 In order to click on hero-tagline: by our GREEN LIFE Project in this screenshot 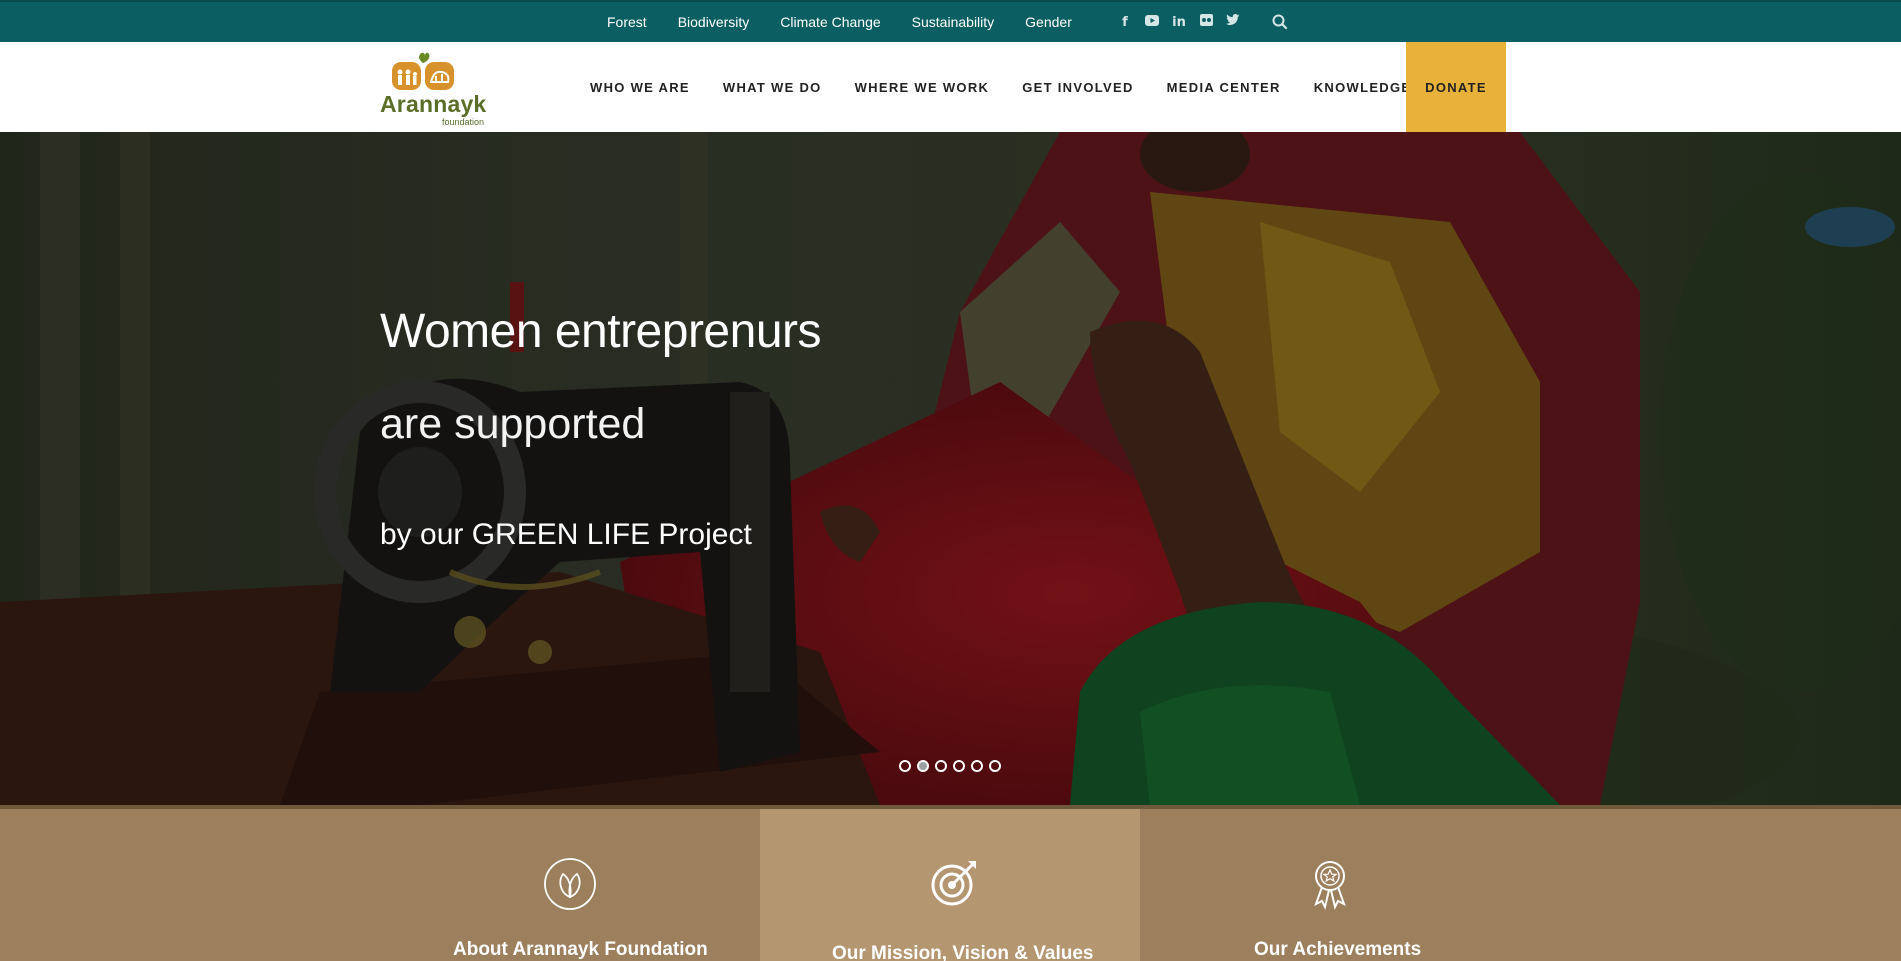, I will do `click(566, 534)`.